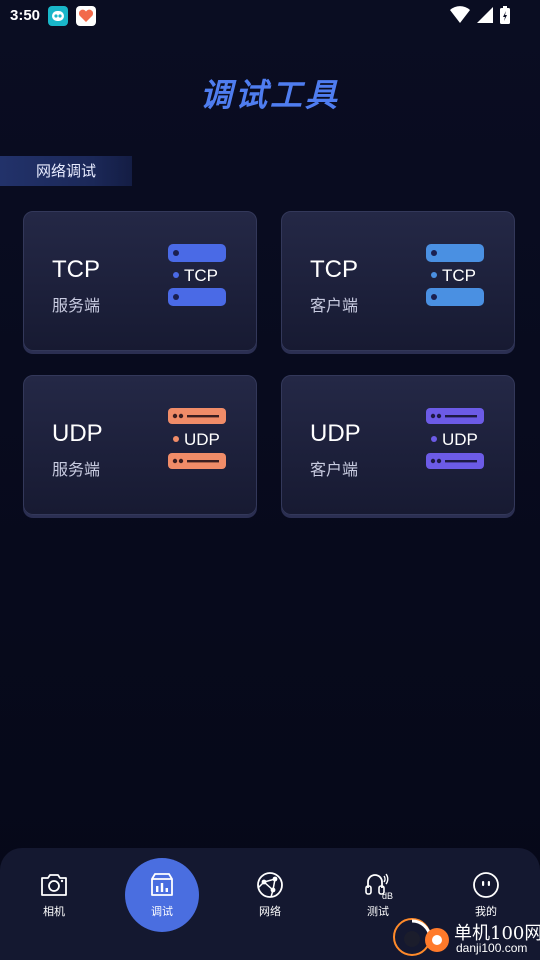 Image resolution: width=540 pixels, height=960 pixels. Describe the element at coordinates (387, 895) in the screenshot. I see `svg-text: dB` at that location.